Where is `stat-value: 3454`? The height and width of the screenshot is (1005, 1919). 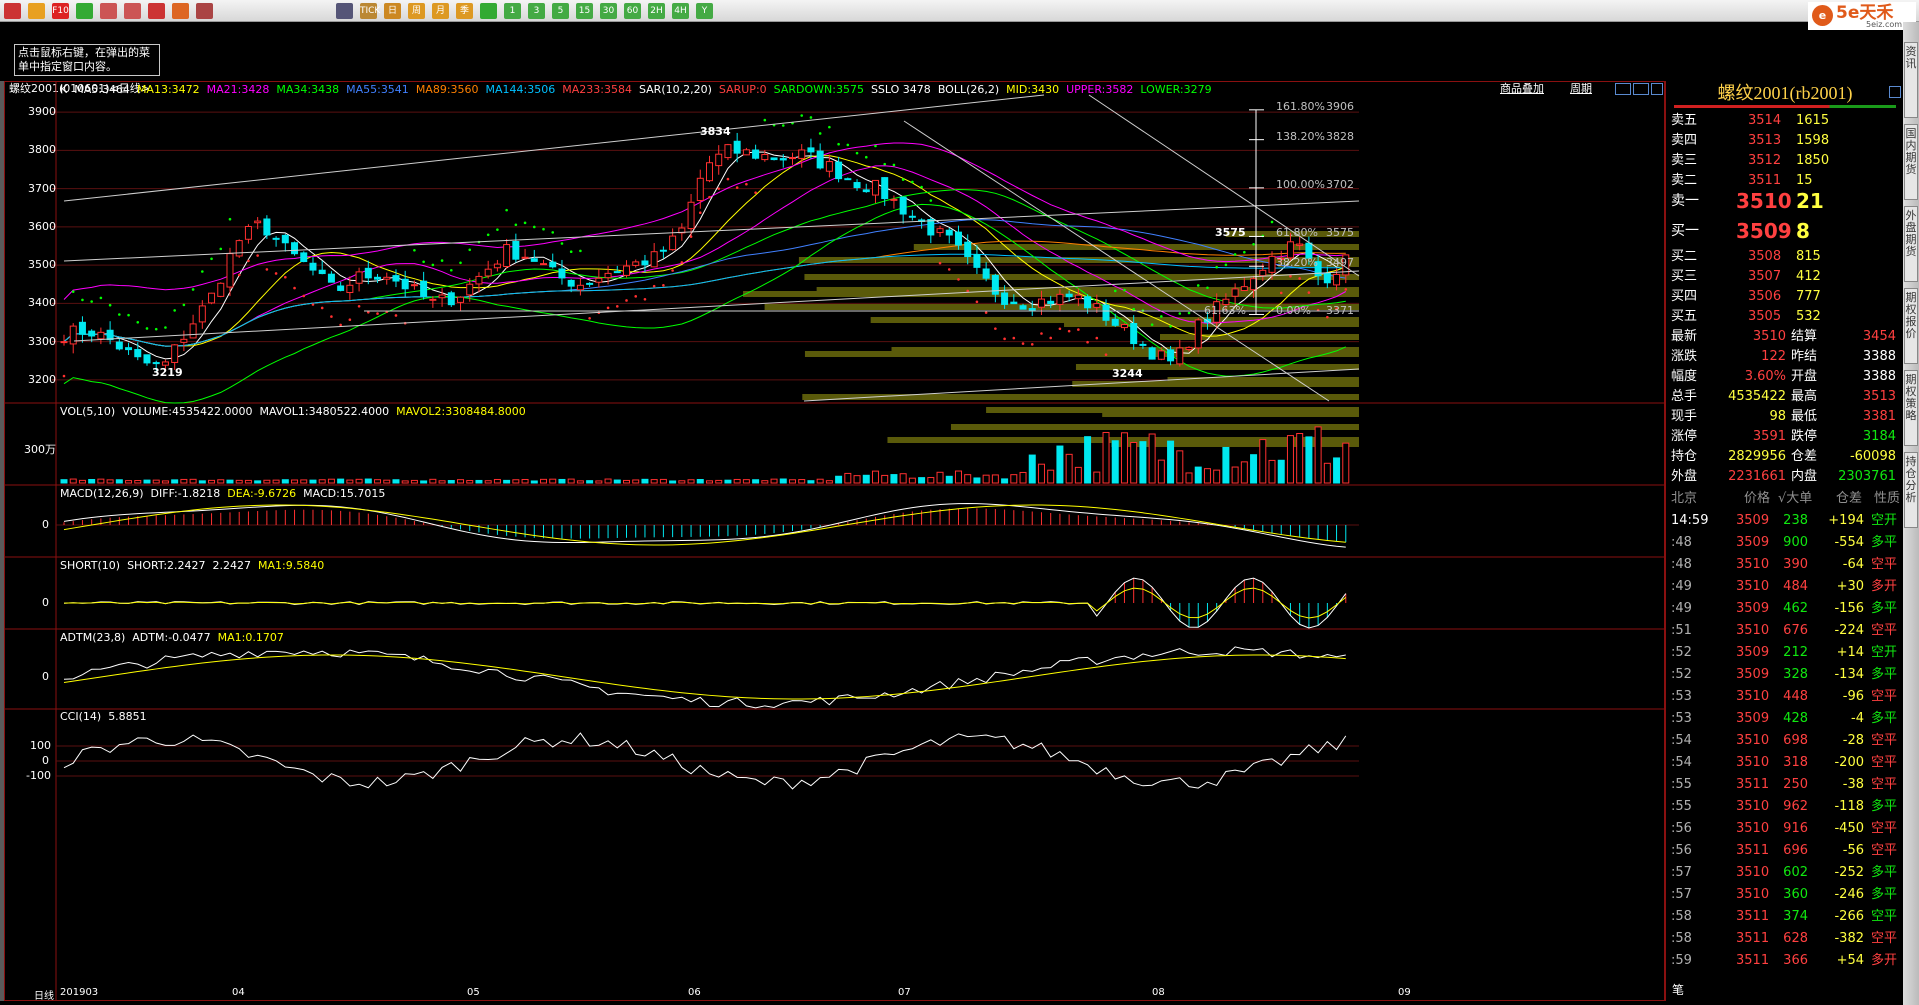
stat-value: 3454 is located at coordinates (1879, 336).